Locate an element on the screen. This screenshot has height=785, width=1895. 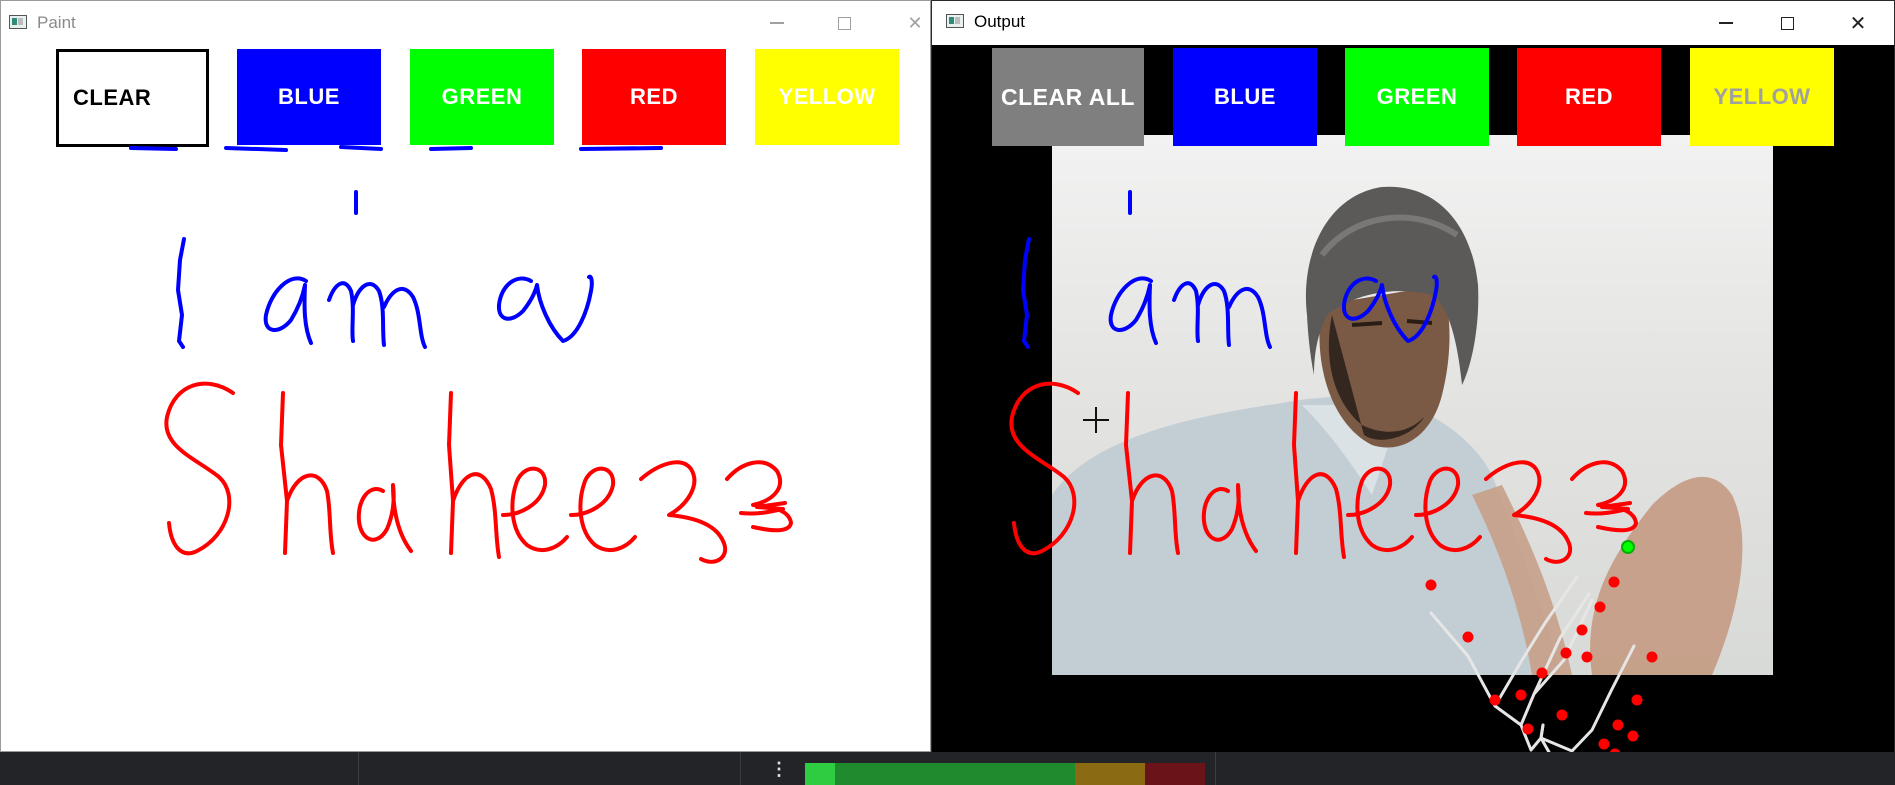
level-fill-green is located at coordinates (820, 774).